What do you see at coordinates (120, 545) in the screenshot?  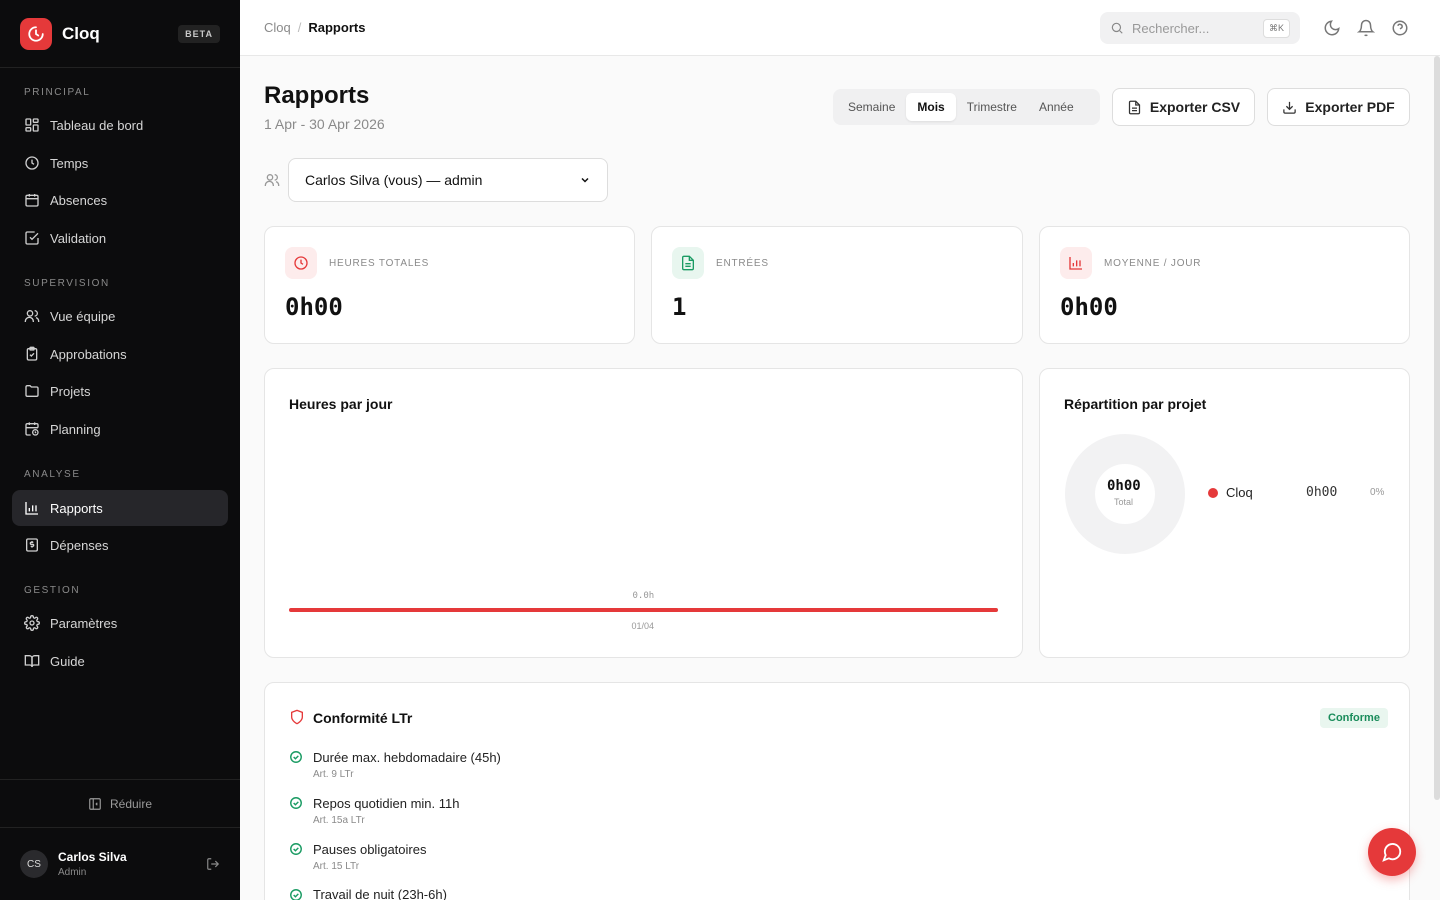 I see `sidebar-item-depenses: Dépenses` at bounding box center [120, 545].